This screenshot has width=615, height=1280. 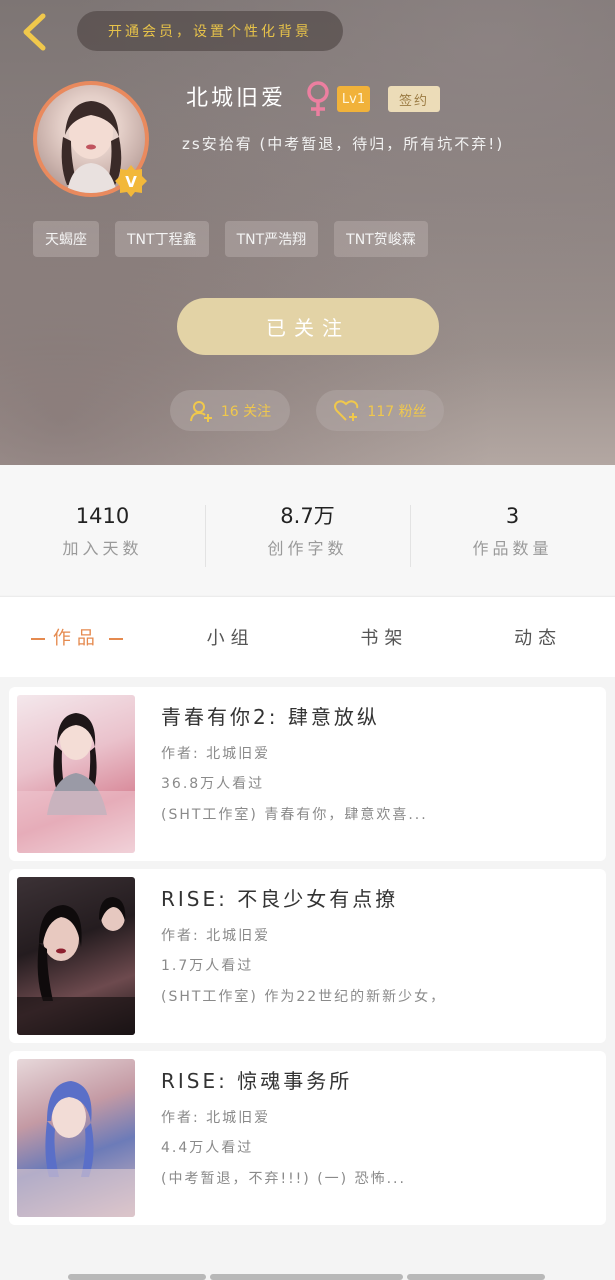 I want to click on stats-bar: 1410 加入天数 8.7万 创作字数 3 作品数量, so click(x=307, y=530).